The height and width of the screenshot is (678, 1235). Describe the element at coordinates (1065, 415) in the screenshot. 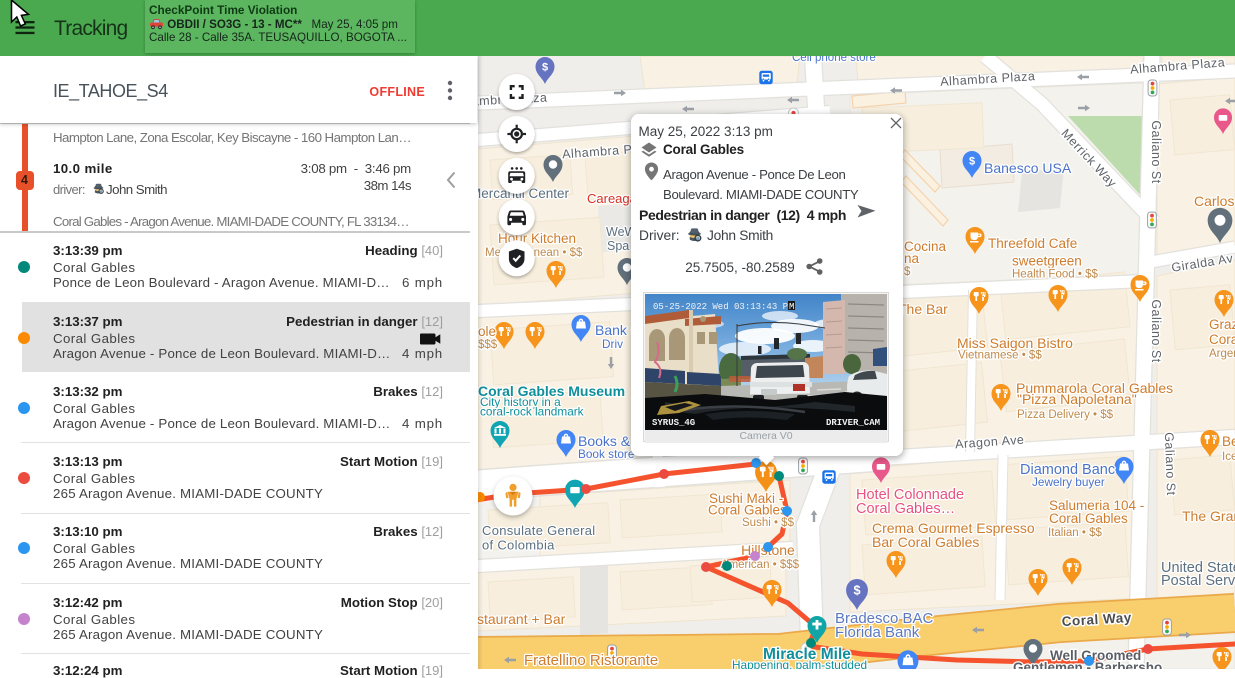

I see `svg-text: Pizza Delivery • $$` at that location.